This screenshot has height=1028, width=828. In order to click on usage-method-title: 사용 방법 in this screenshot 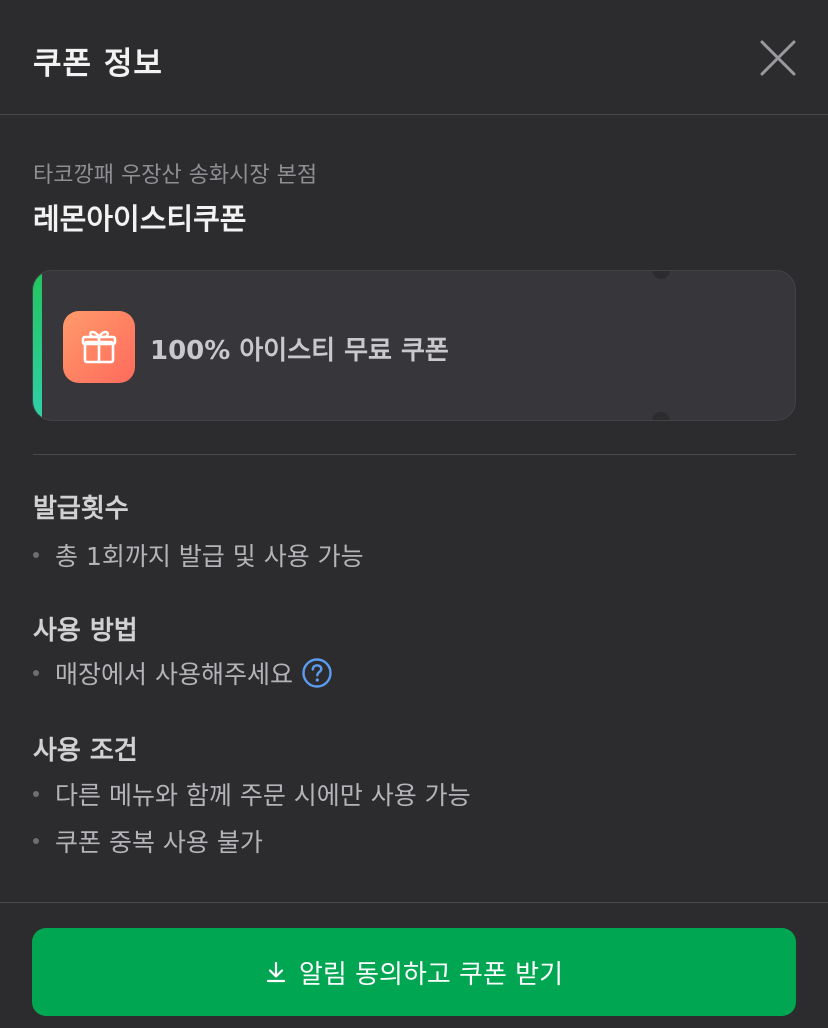, I will do `click(85, 631)`.